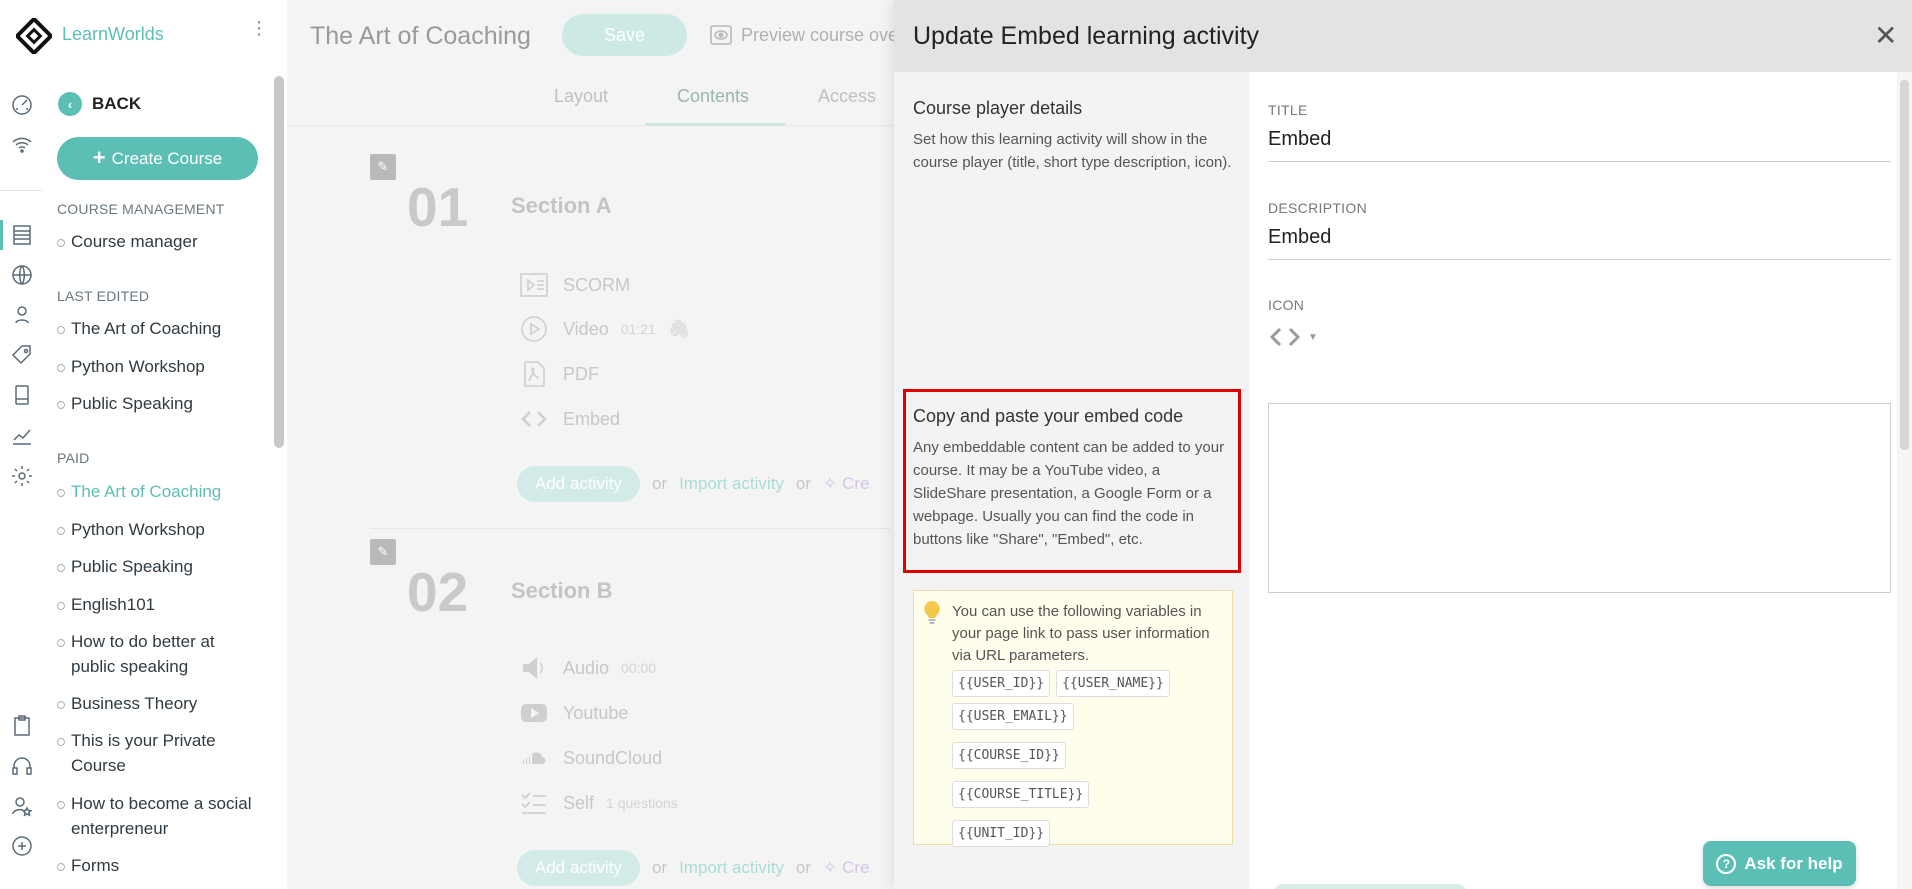  What do you see at coordinates (1793, 863) in the screenshot?
I see `ask-for-help-label: Ask for help` at bounding box center [1793, 863].